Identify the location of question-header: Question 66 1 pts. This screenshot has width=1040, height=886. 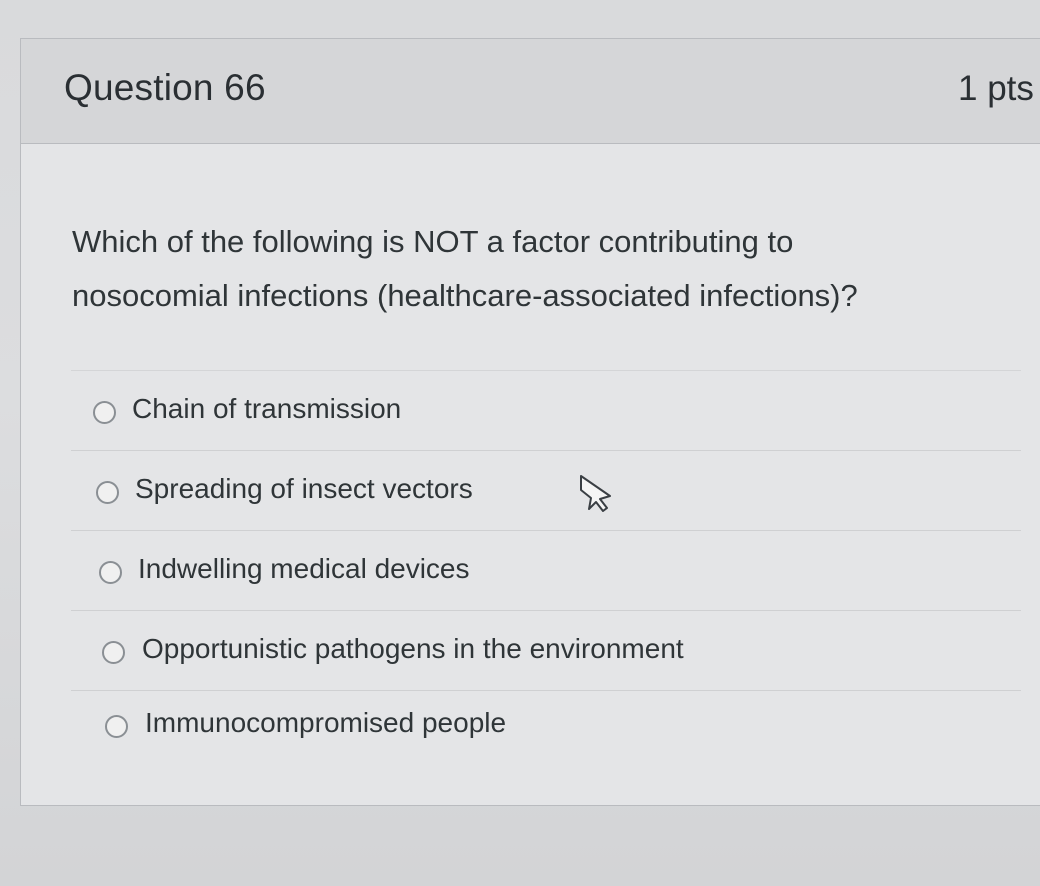
(530, 91).